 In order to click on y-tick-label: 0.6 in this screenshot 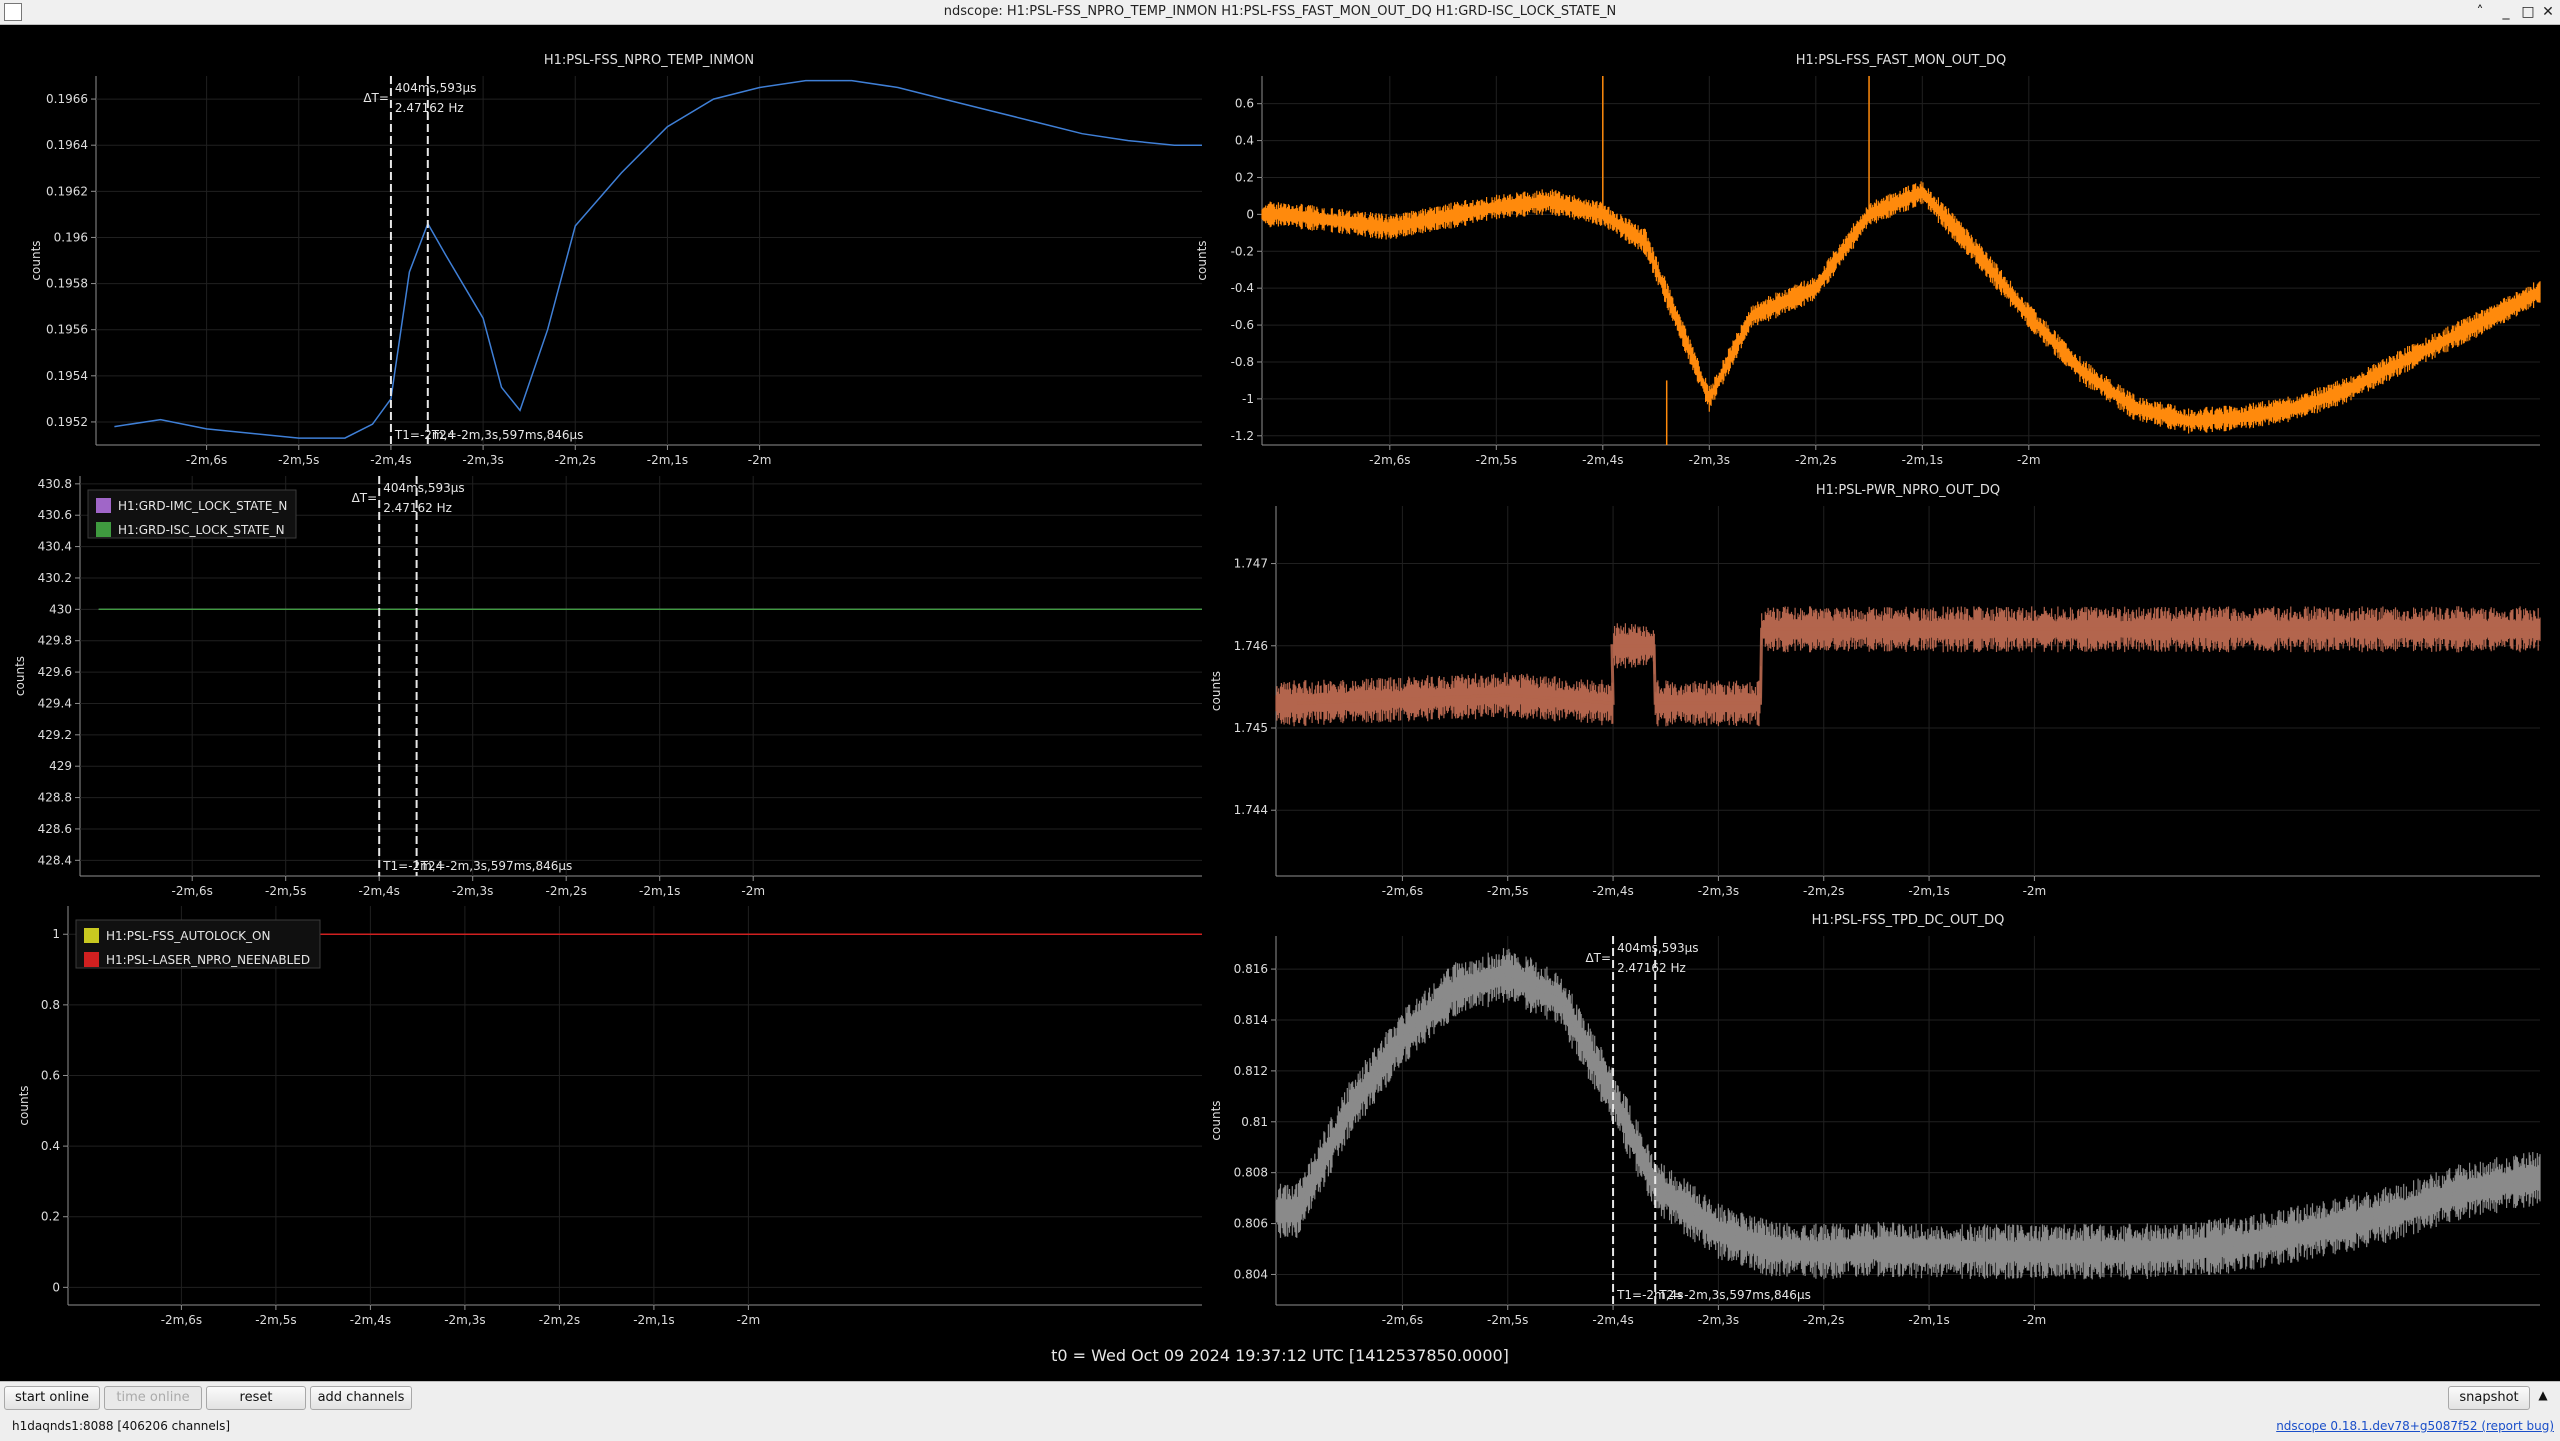, I will do `click(1244, 104)`.